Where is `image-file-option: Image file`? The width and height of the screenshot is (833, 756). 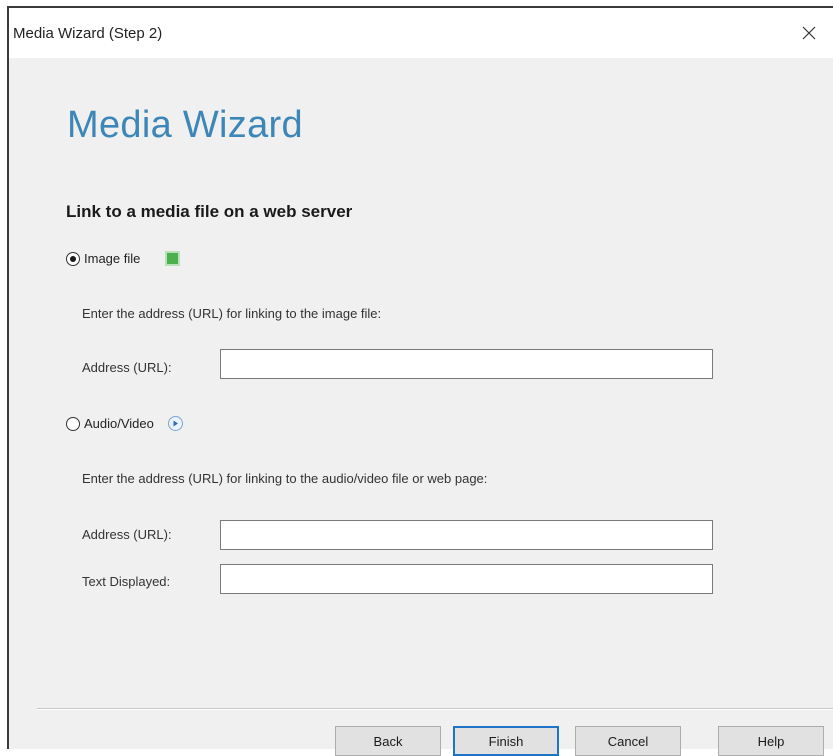
image-file-option: Image file is located at coordinates (123, 258).